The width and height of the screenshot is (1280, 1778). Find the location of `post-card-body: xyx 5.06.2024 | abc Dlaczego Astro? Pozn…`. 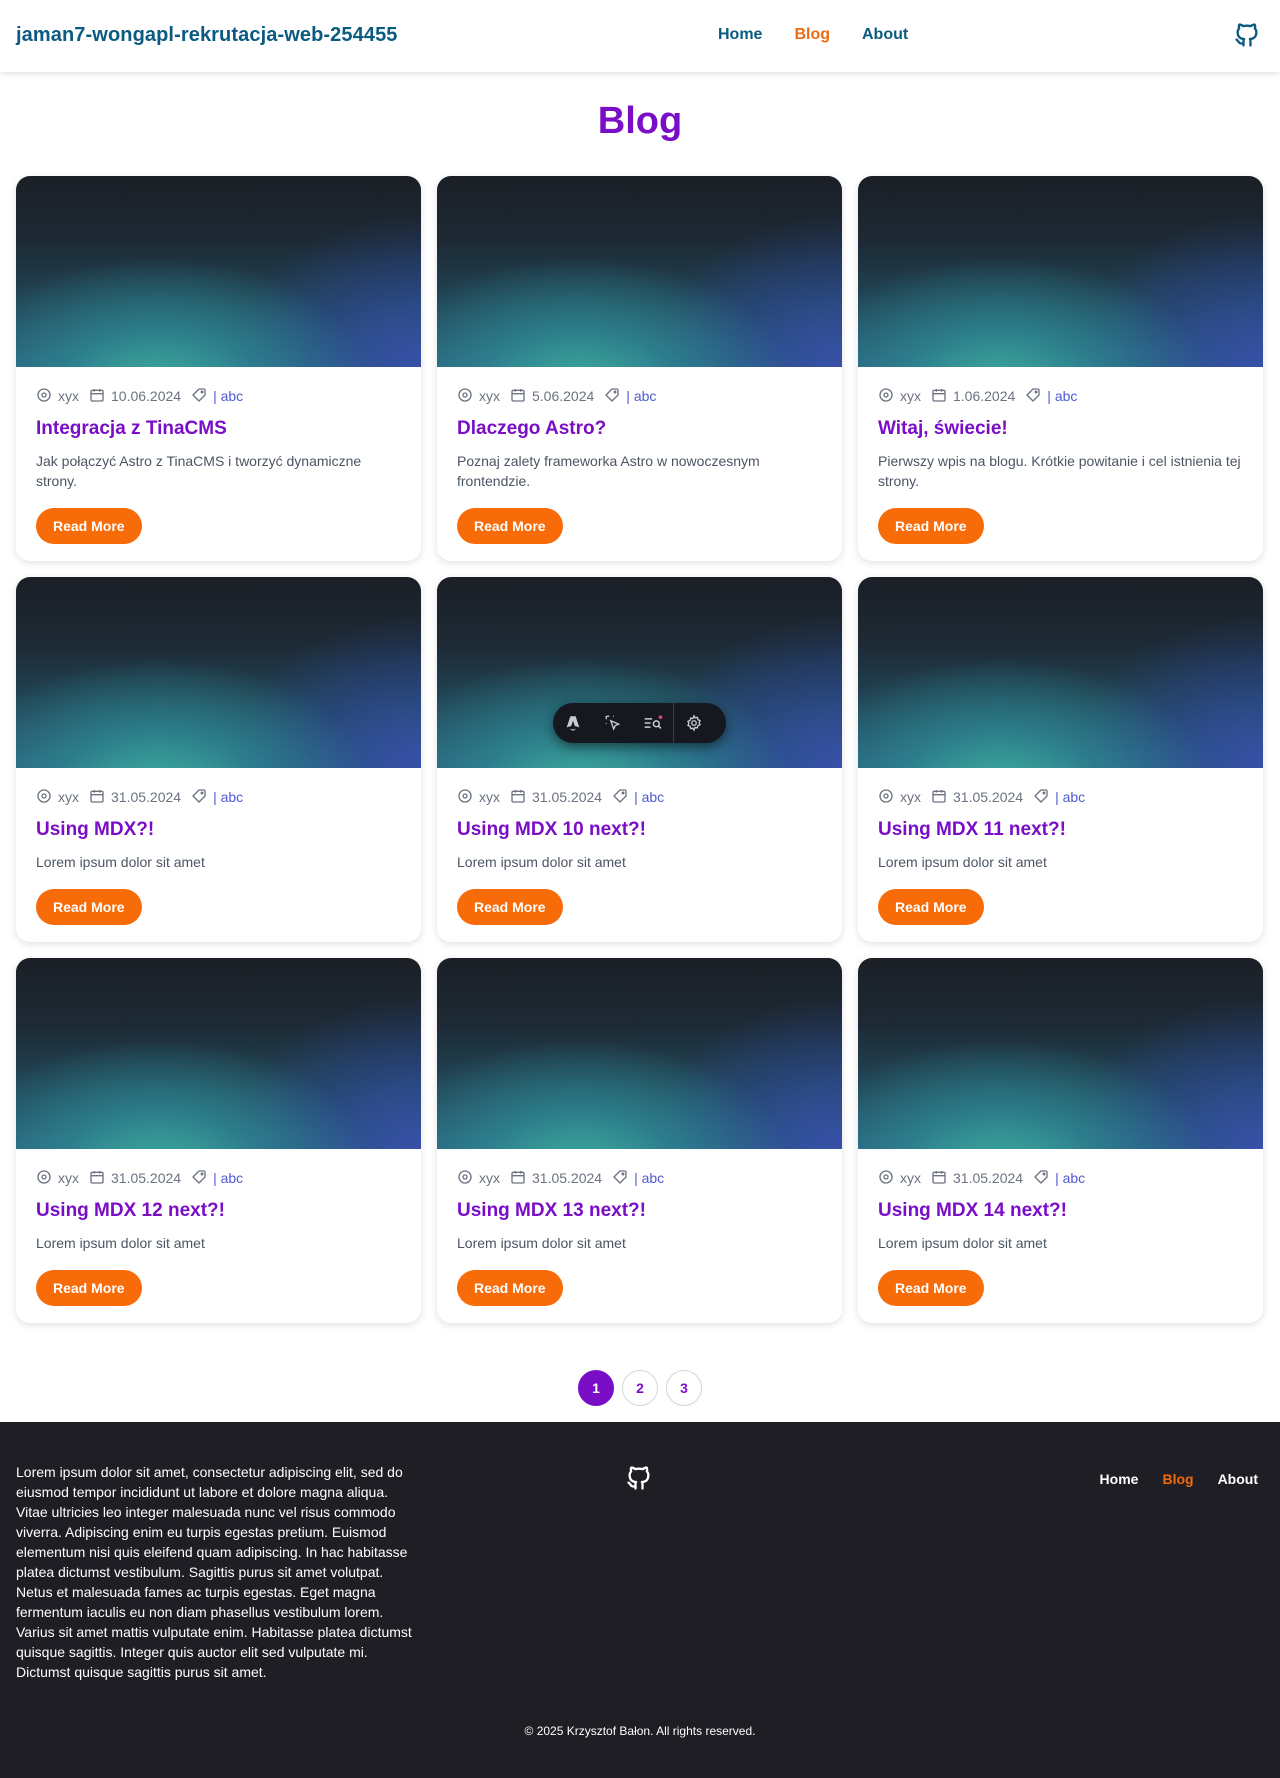

post-card-body: xyx 5.06.2024 | abc Dlaczego Astro? Pozn… is located at coordinates (639, 464).